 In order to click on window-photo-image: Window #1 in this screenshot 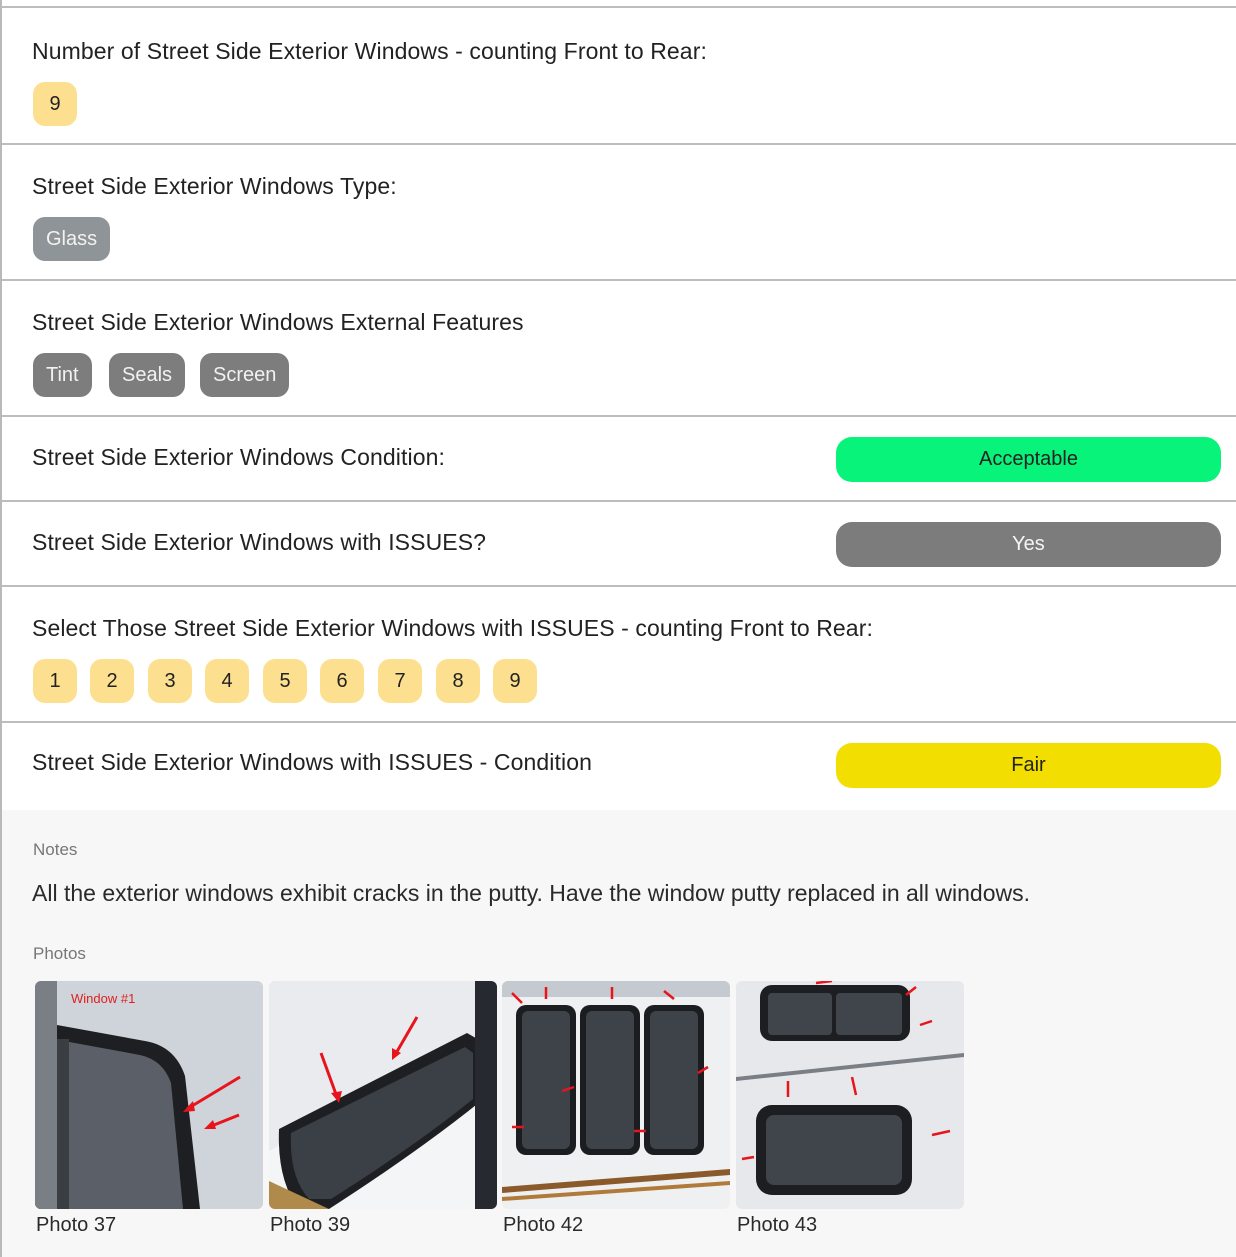, I will do `click(149, 1095)`.